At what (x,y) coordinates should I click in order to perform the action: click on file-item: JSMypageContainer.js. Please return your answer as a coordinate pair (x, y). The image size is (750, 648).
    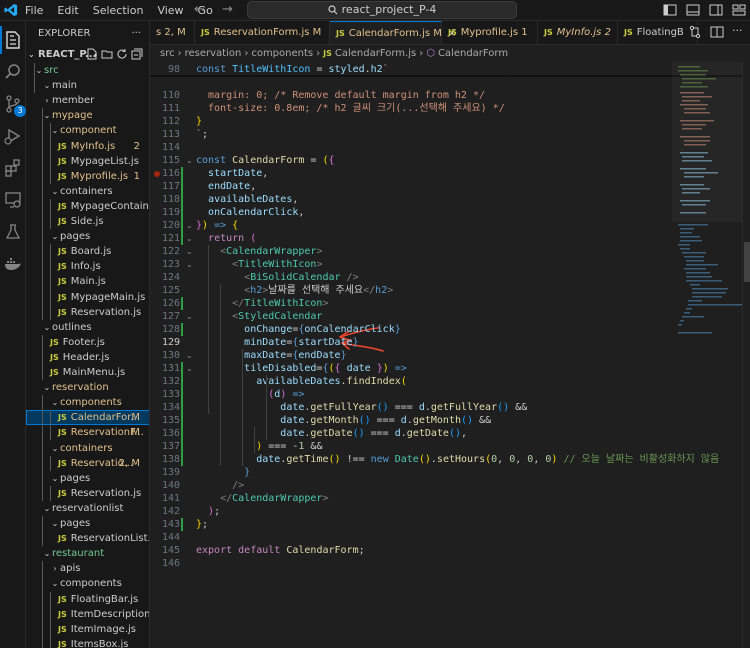
    Looking at the image, I should click on (87, 206).